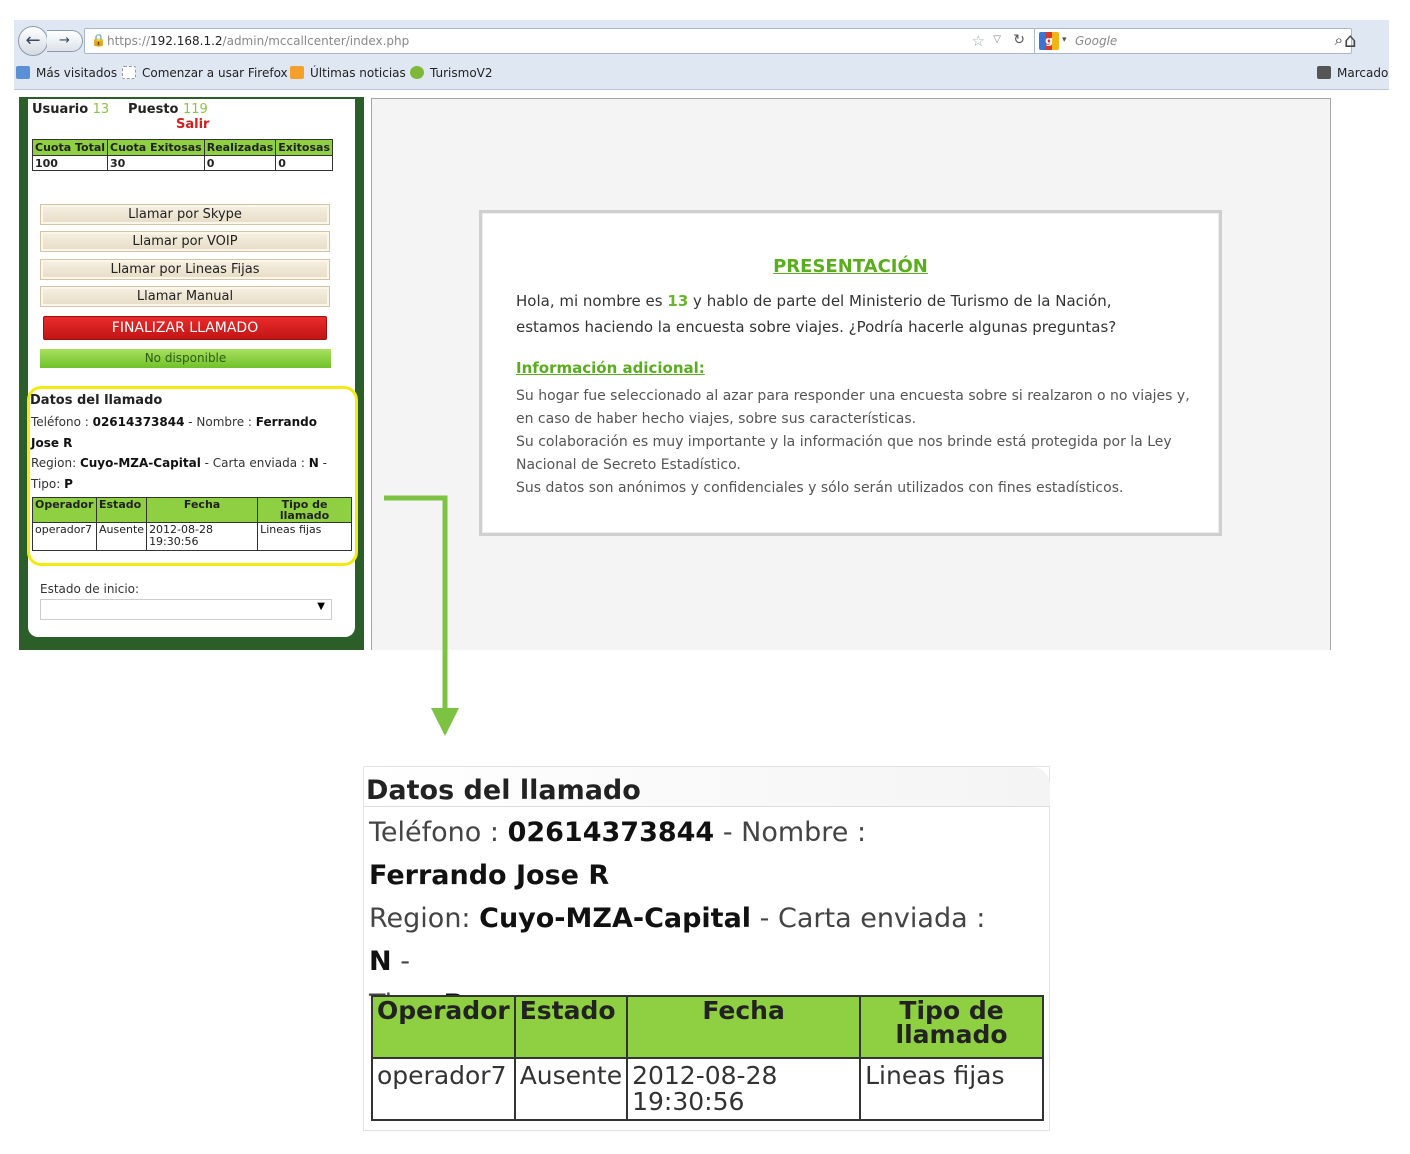 The image size is (1410, 1154). What do you see at coordinates (156, 147) in the screenshot?
I see `cuota-header: Cuota Exitosas` at bounding box center [156, 147].